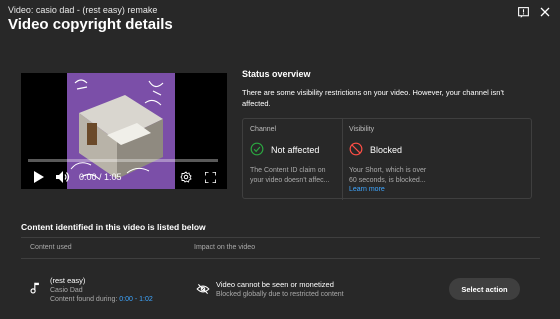 The width and height of the screenshot is (560, 319). I want to click on found-label: Content found during:, so click(84, 299).